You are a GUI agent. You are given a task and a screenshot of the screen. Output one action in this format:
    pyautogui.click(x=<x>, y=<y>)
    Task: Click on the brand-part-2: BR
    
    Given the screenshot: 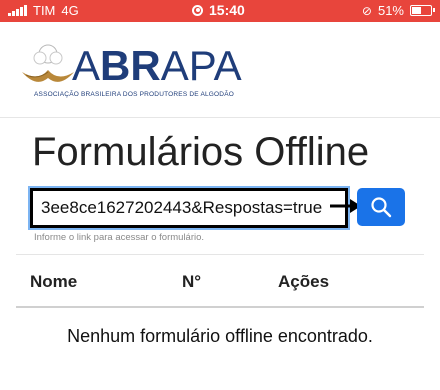 What is the action you would take?
    pyautogui.click(x=130, y=65)
    